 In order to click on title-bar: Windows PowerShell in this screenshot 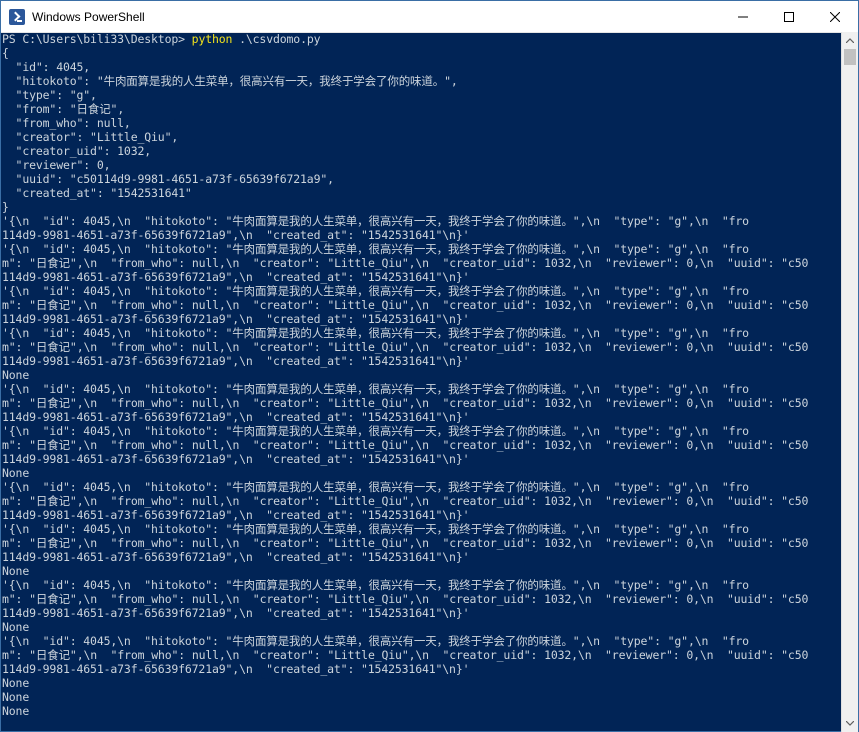, I will do `click(429, 17)`.